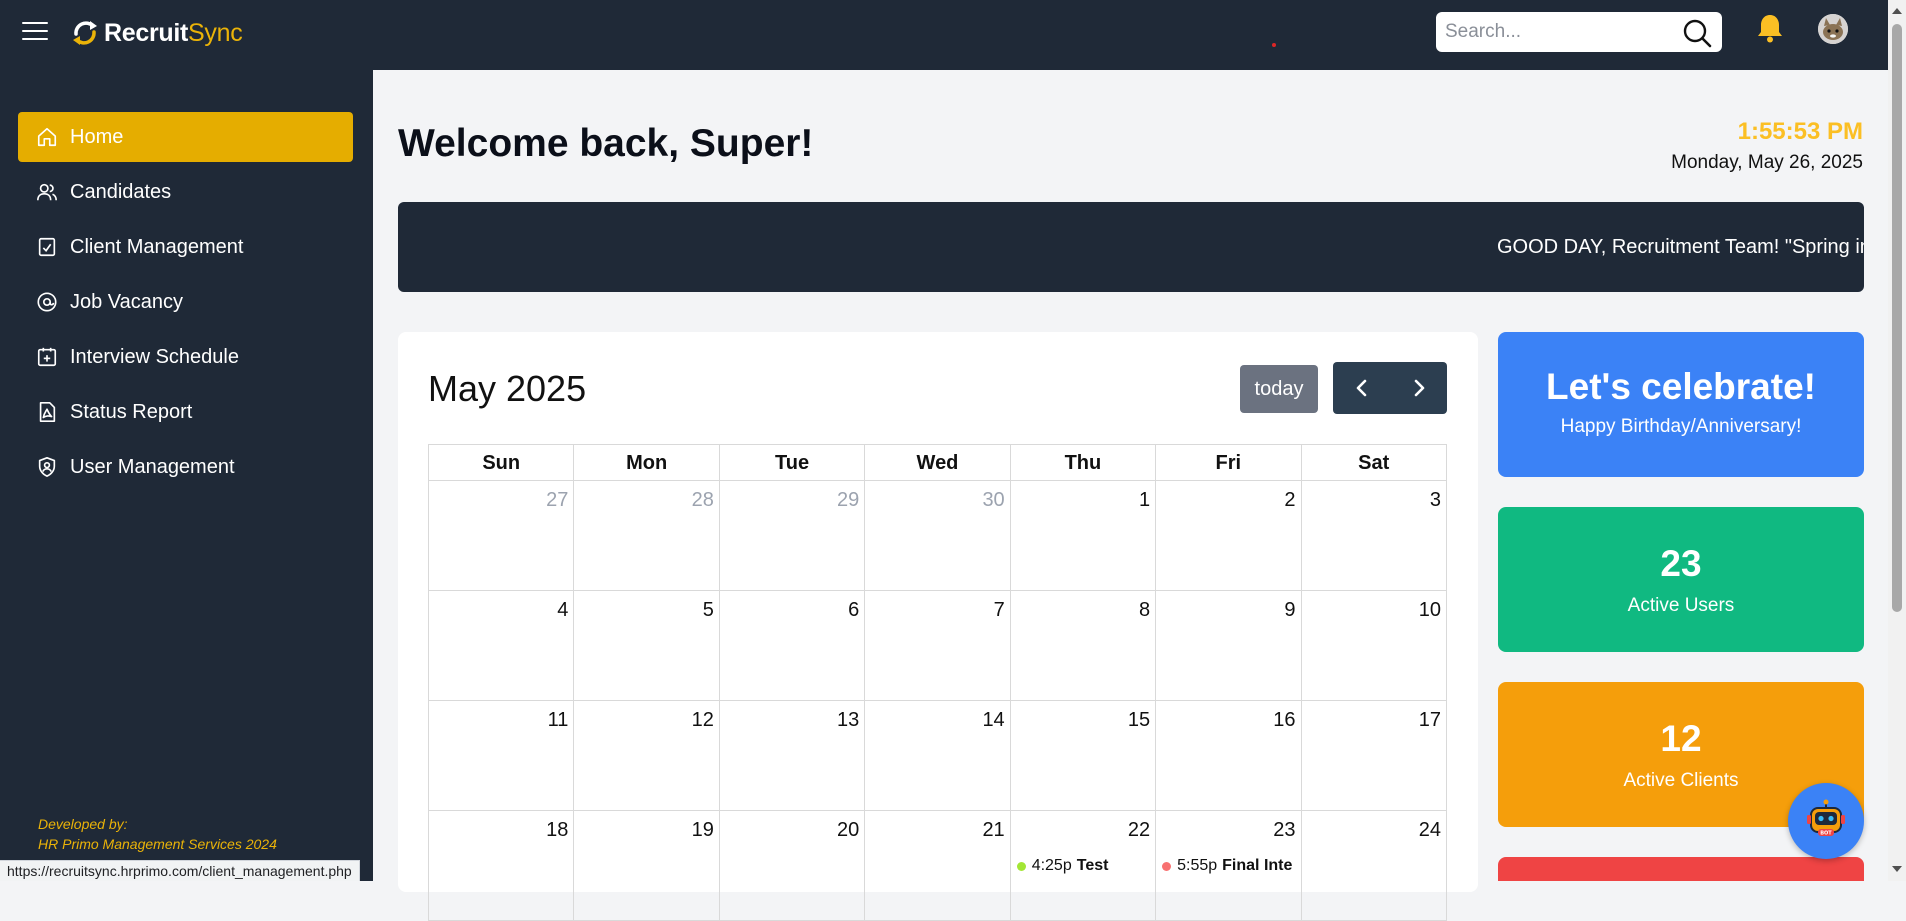 The width and height of the screenshot is (1906, 921). I want to click on day-number: 6, so click(853, 610).